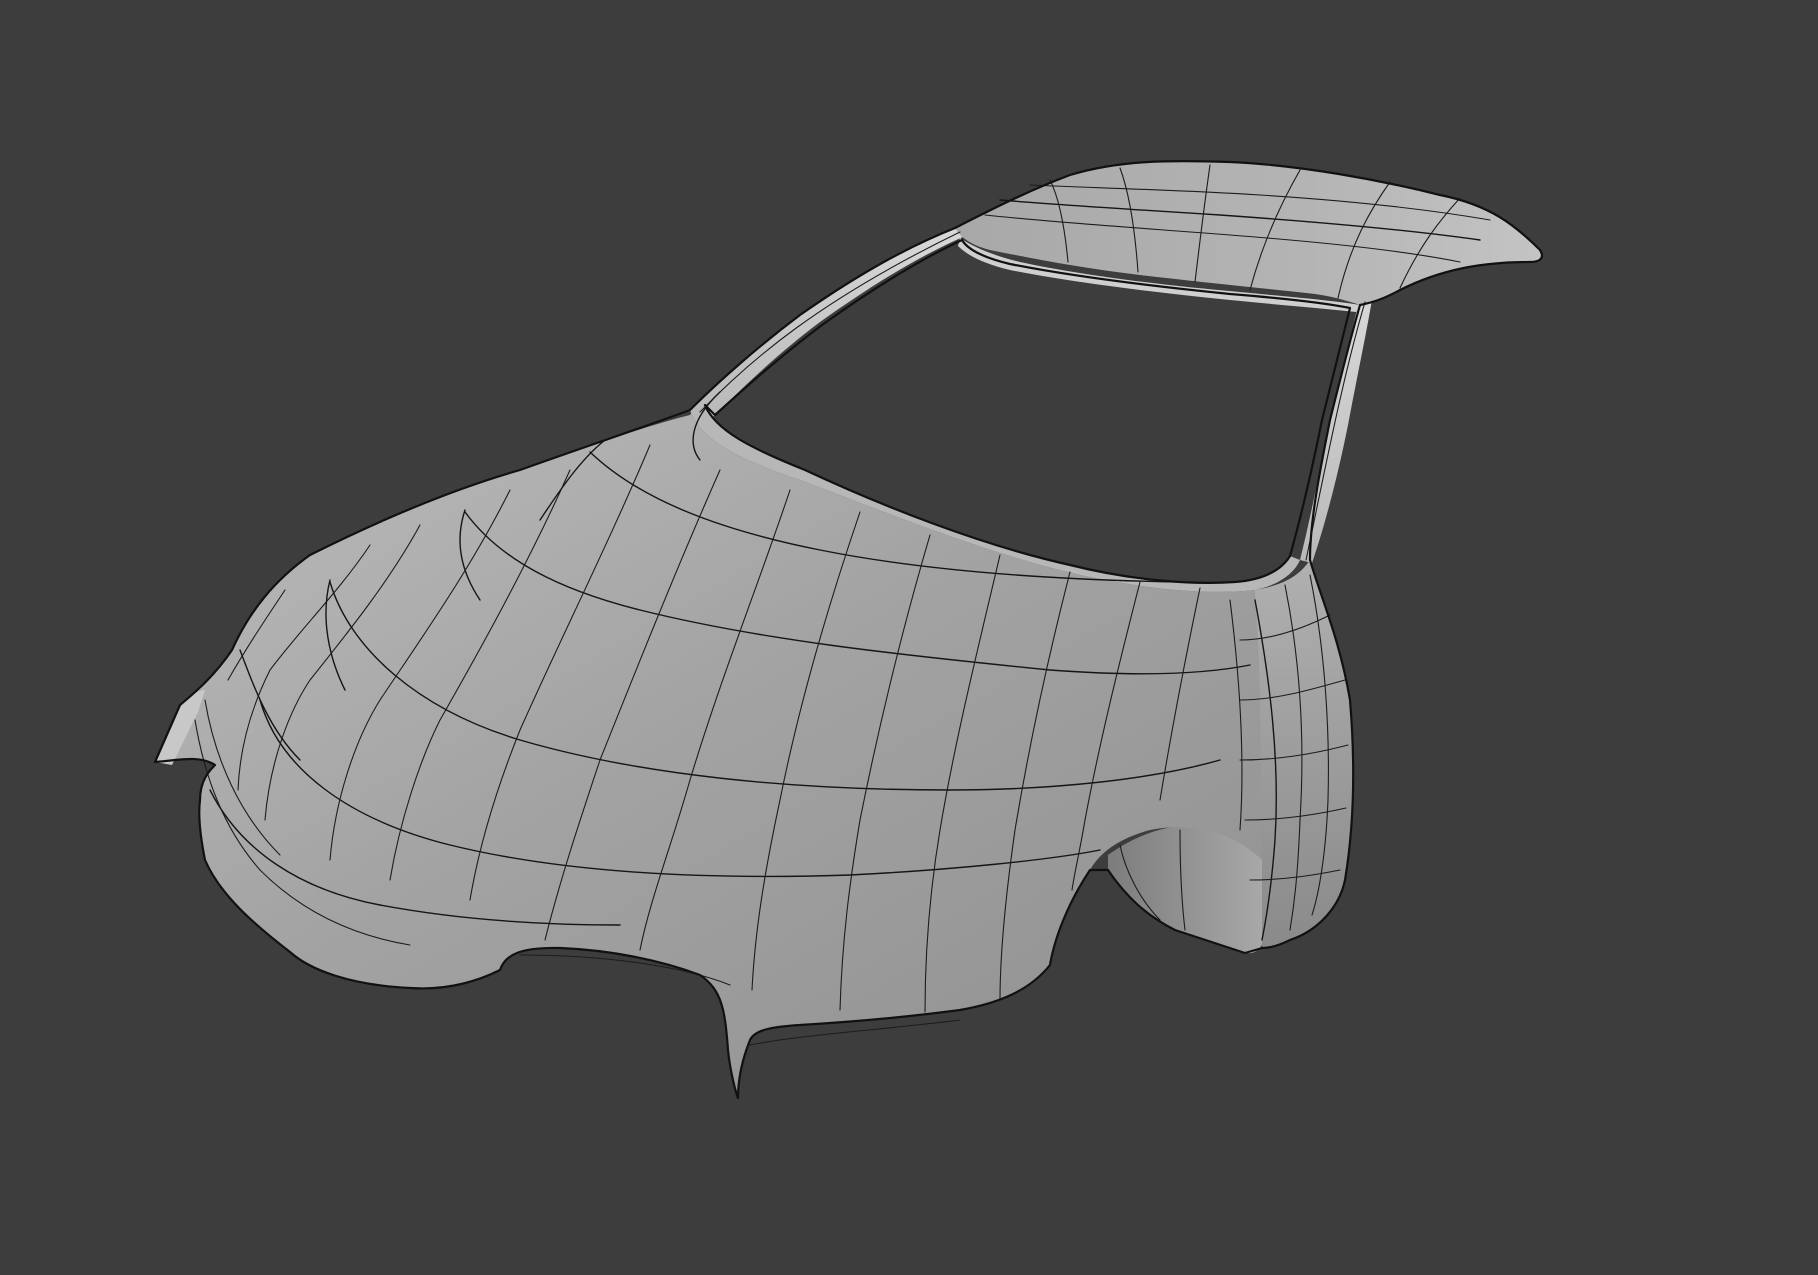  I want to click on roof-surface, so click(1248, 233).